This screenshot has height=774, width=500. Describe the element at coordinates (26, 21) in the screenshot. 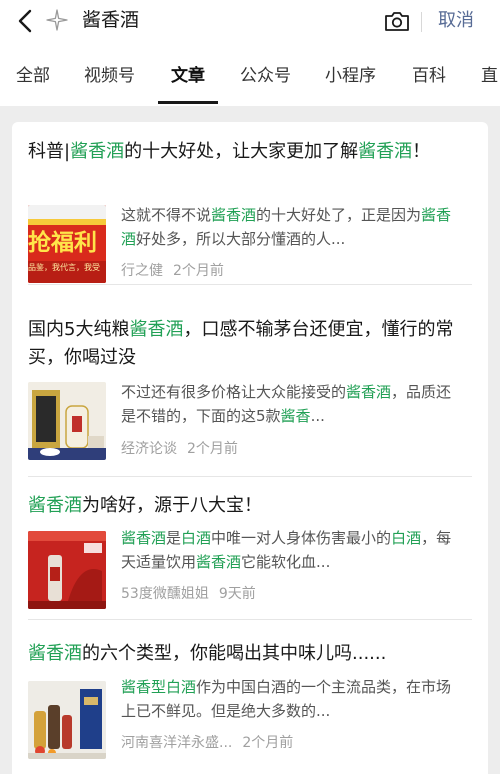

I see `back-arrow-icon` at that location.